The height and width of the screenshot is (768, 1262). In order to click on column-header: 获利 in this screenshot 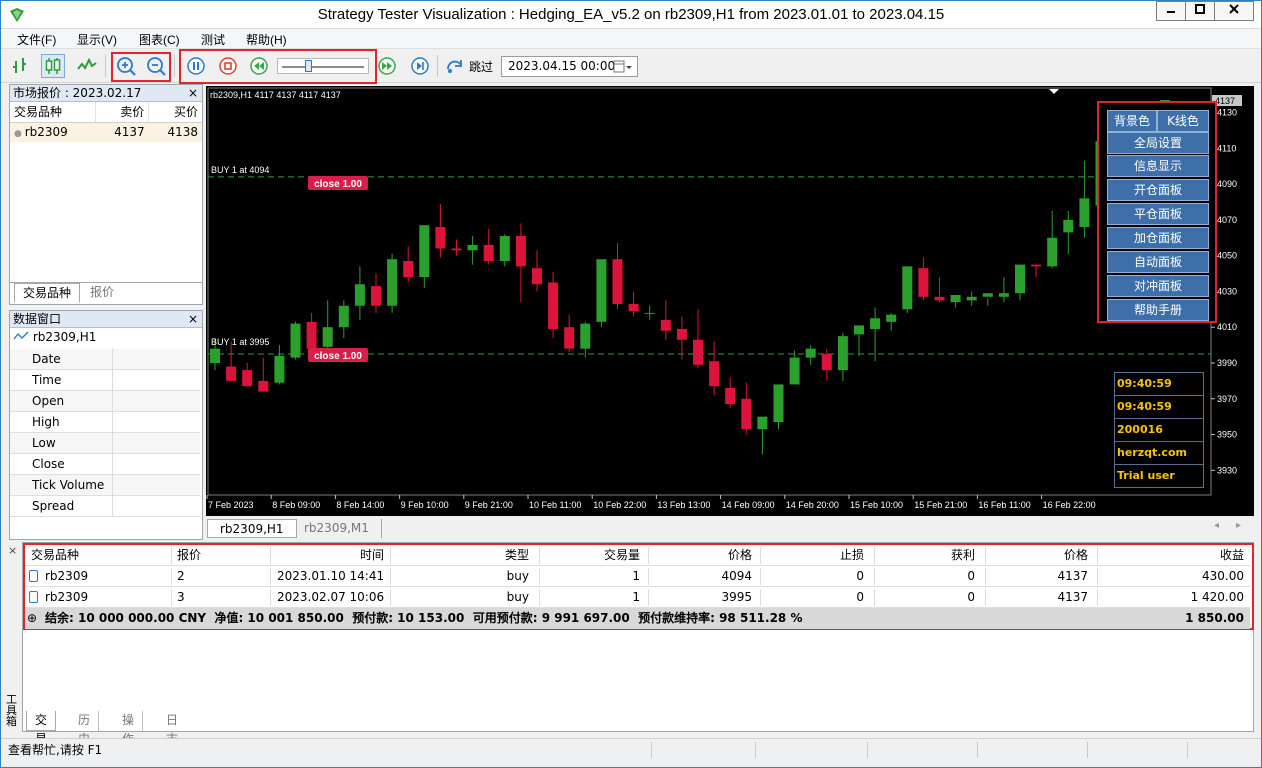, I will do `click(925, 555)`.